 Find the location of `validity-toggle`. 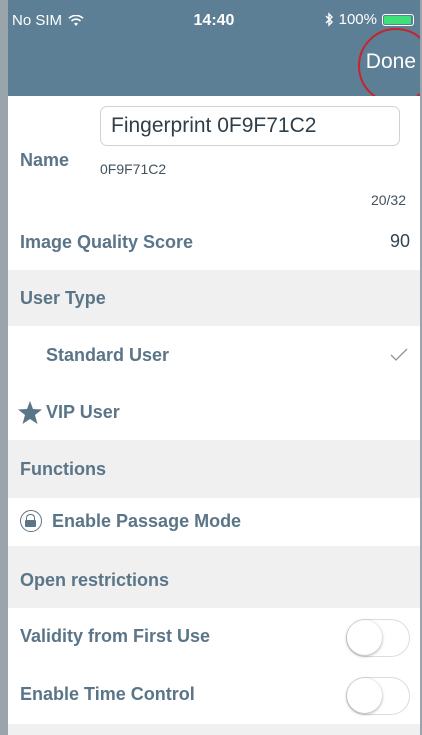

validity-toggle is located at coordinates (378, 638).